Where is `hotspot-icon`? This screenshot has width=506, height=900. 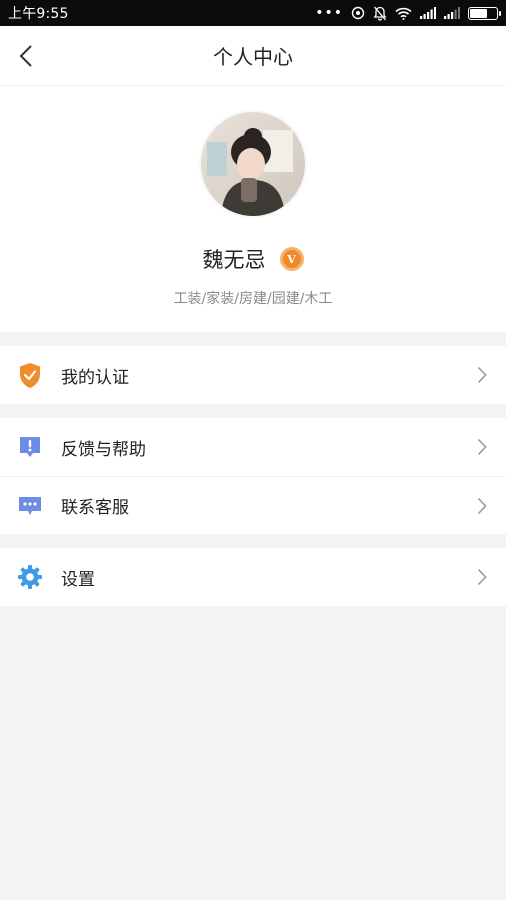 hotspot-icon is located at coordinates (358, 13).